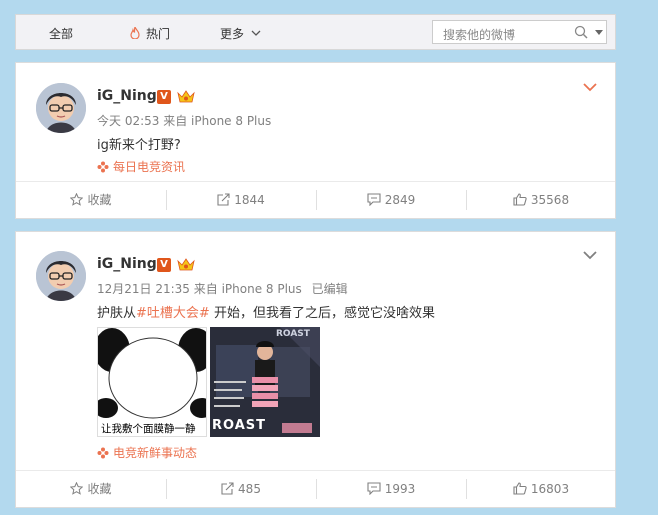  Describe the element at coordinates (149, 167) in the screenshot. I see `post-via-label: 每日电竞资讯` at that location.